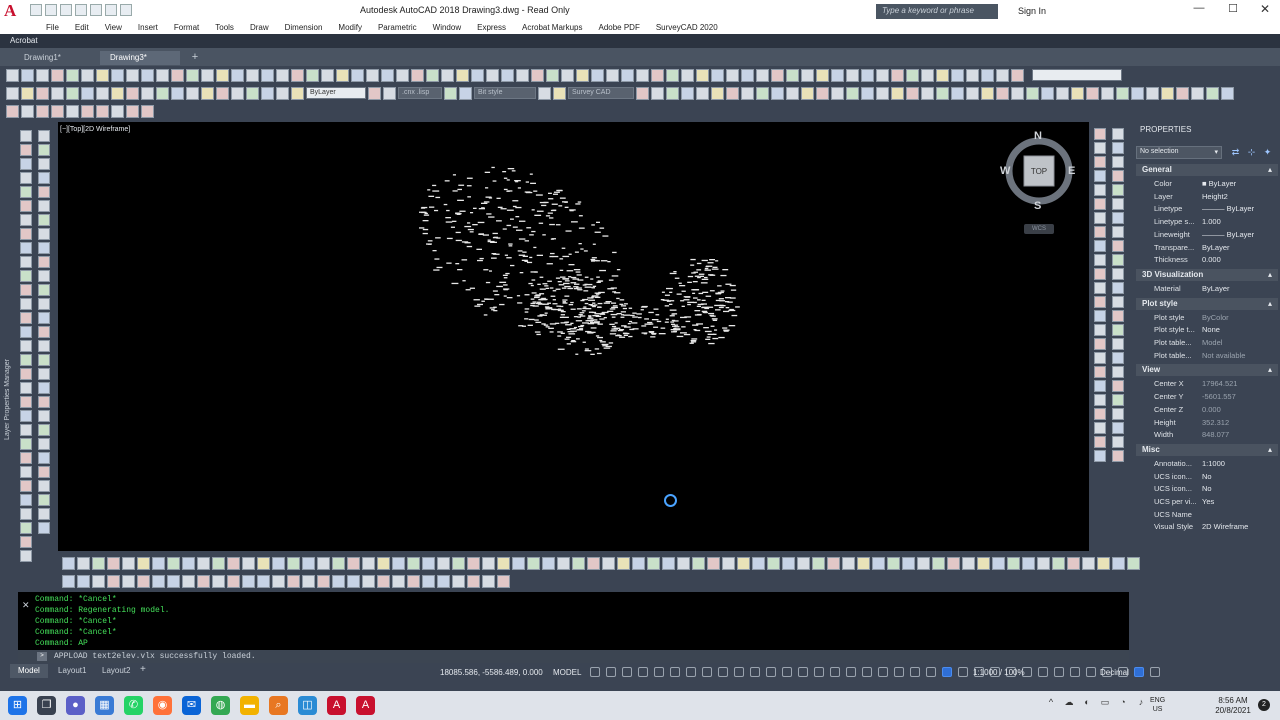  Describe the element at coordinates (1037, 206) in the screenshot. I see `viewcube-south: S` at that location.